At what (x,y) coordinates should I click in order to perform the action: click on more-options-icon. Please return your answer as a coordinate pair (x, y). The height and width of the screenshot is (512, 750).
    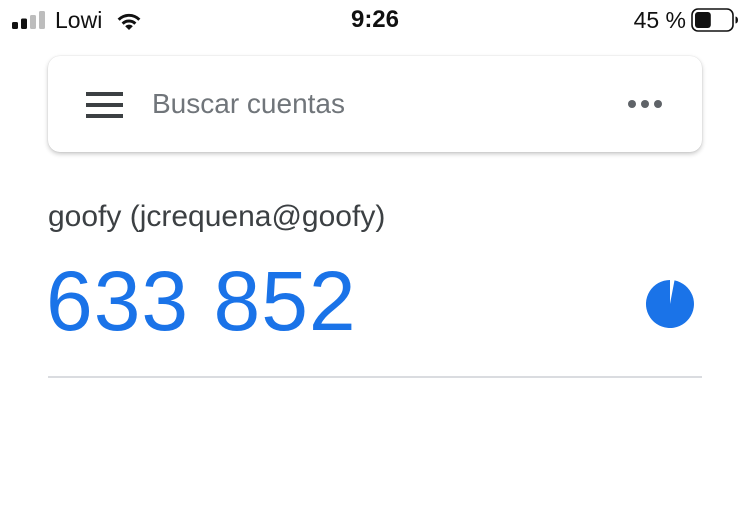
    Looking at the image, I should click on (645, 104).